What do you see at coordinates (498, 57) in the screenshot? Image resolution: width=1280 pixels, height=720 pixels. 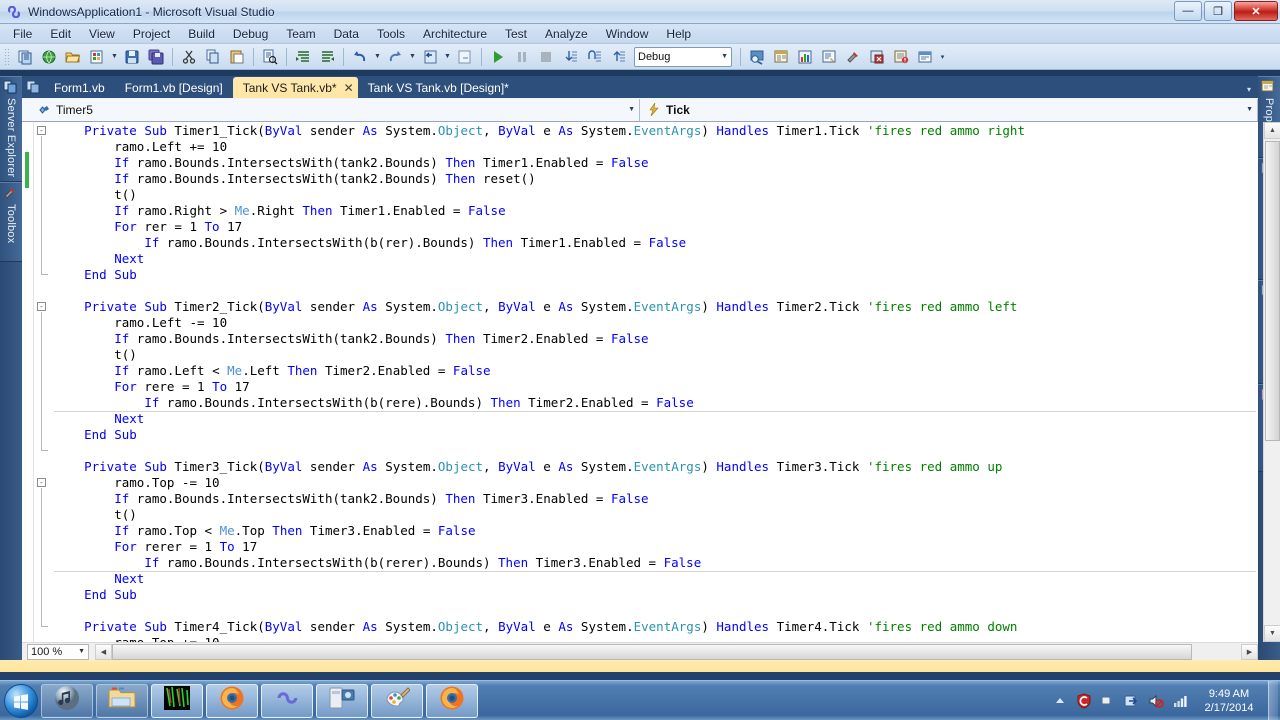 I see `start-debugging-icon` at bounding box center [498, 57].